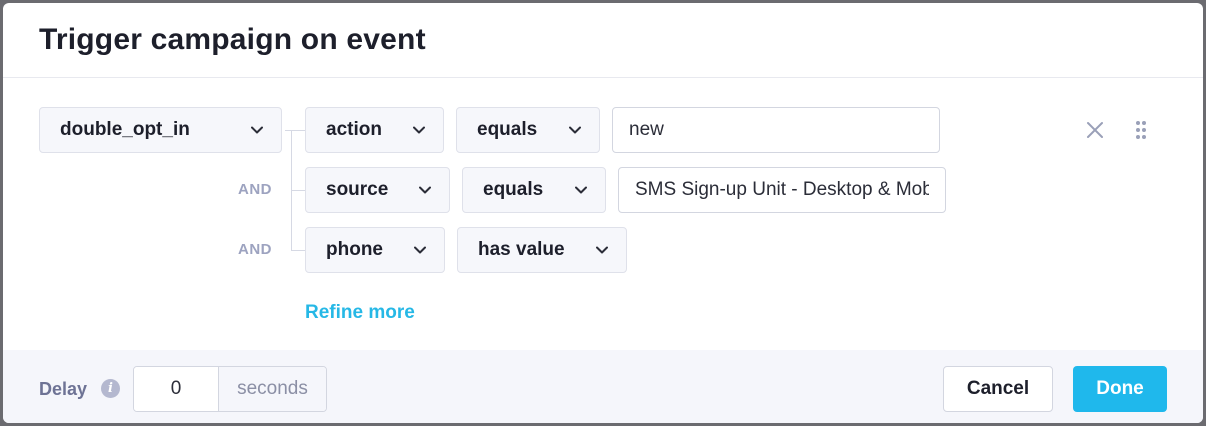  I want to click on drag-handle-icon, so click(1141, 130).